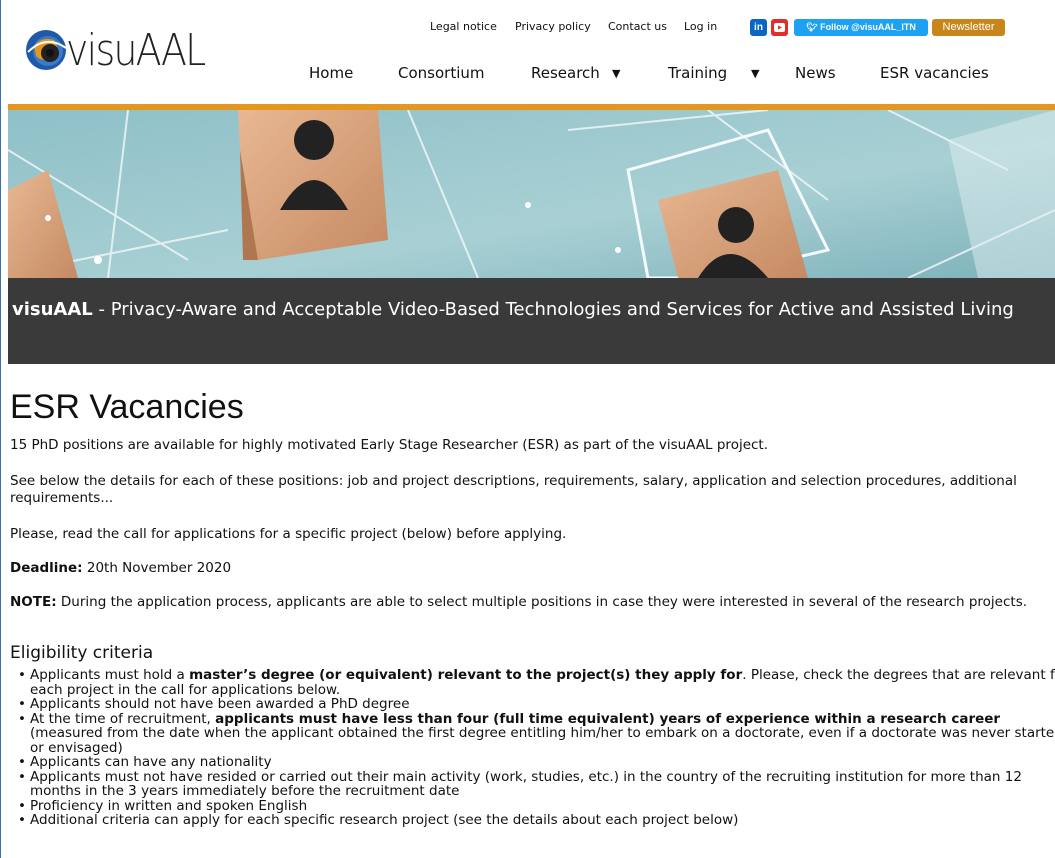  Describe the element at coordinates (755, 73) in the screenshot. I see `training-caret-icon: ▼` at that location.